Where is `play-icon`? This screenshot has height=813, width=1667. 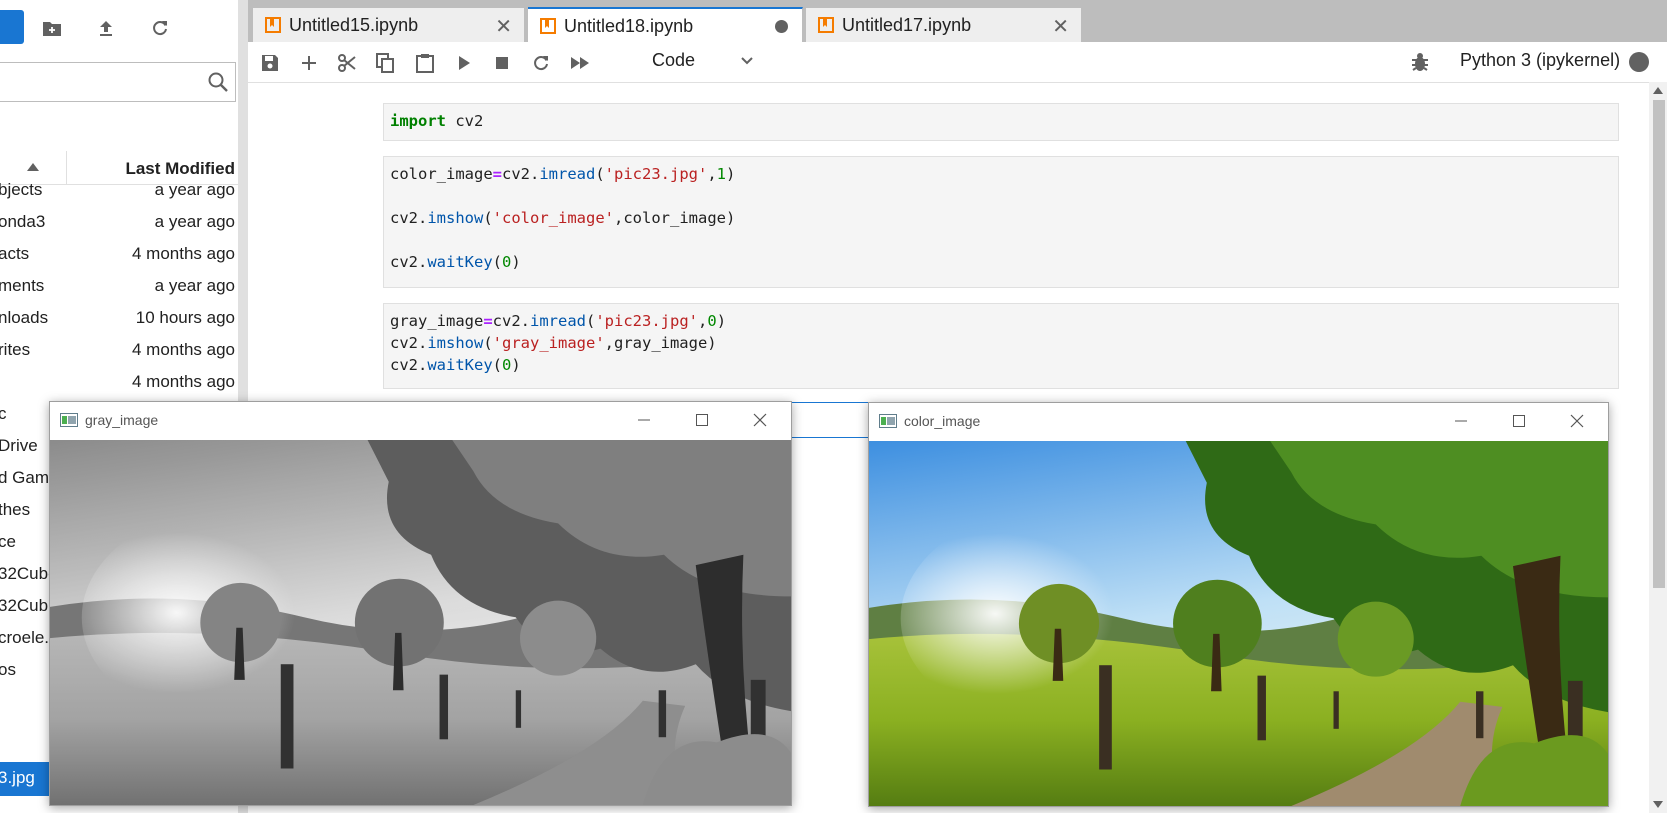 play-icon is located at coordinates (464, 63).